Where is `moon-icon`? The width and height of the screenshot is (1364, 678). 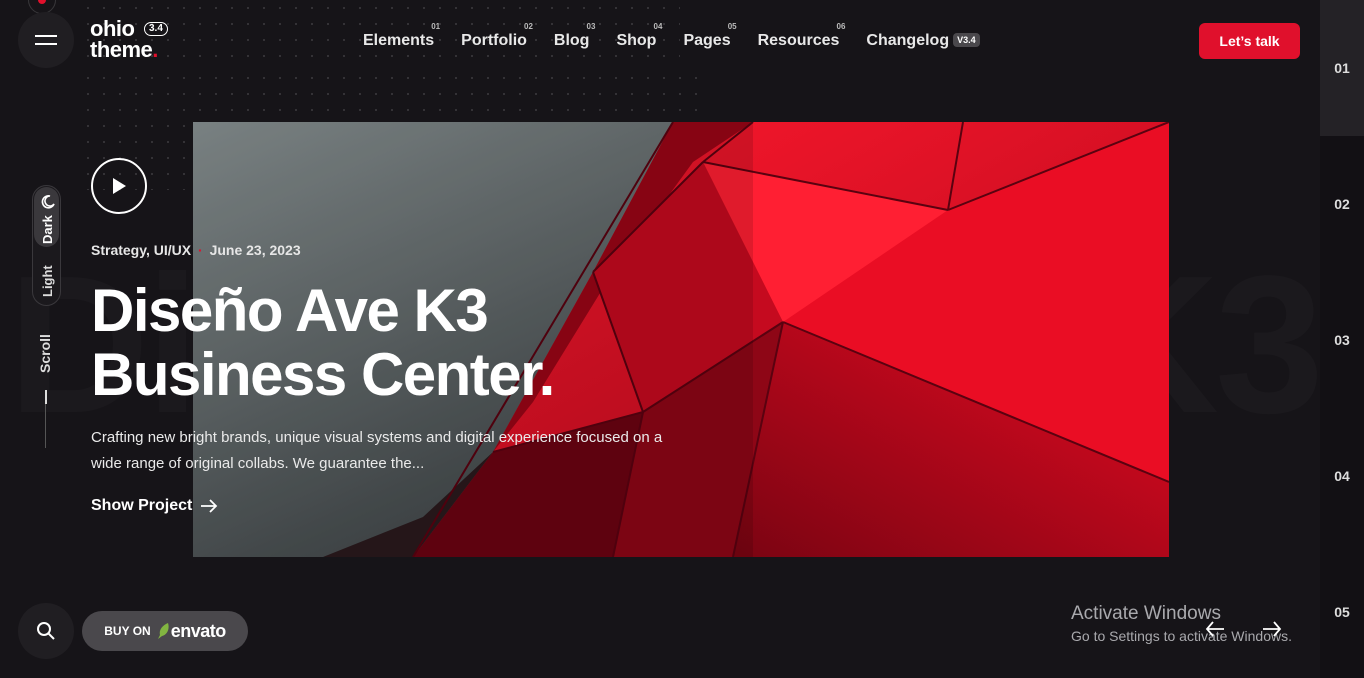
moon-icon is located at coordinates (48, 202).